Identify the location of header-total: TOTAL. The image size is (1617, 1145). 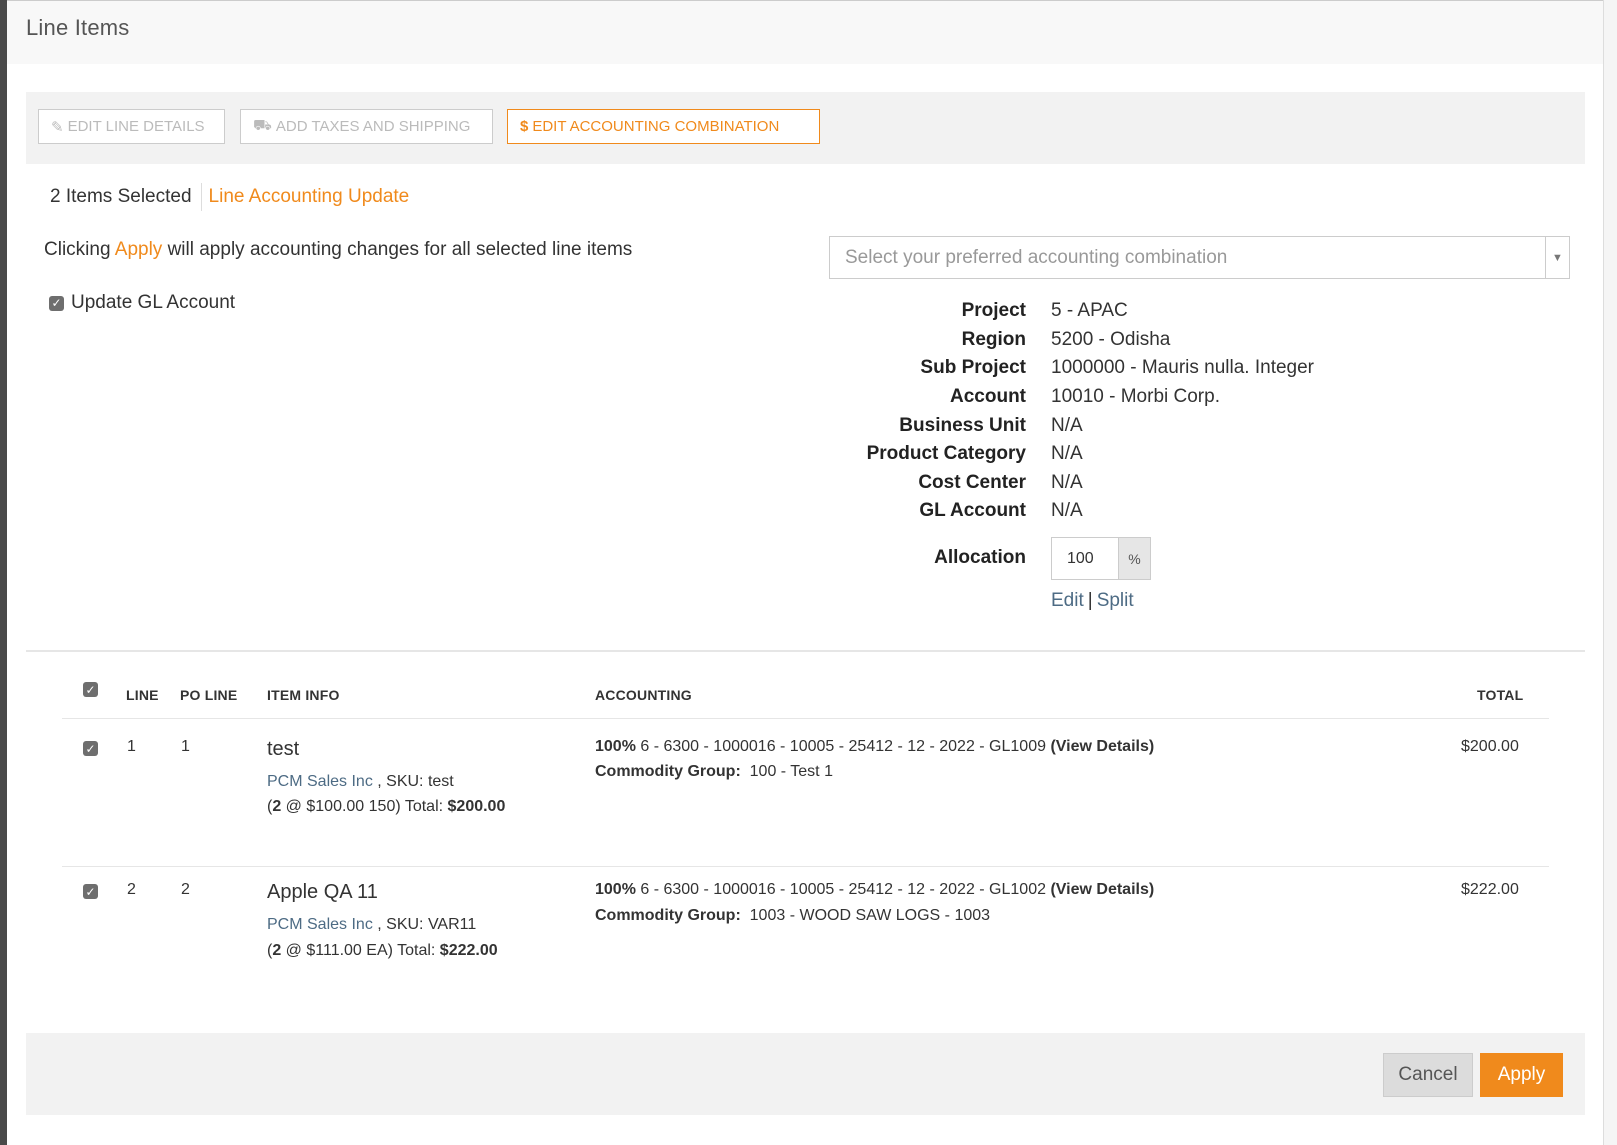
(1500, 695).